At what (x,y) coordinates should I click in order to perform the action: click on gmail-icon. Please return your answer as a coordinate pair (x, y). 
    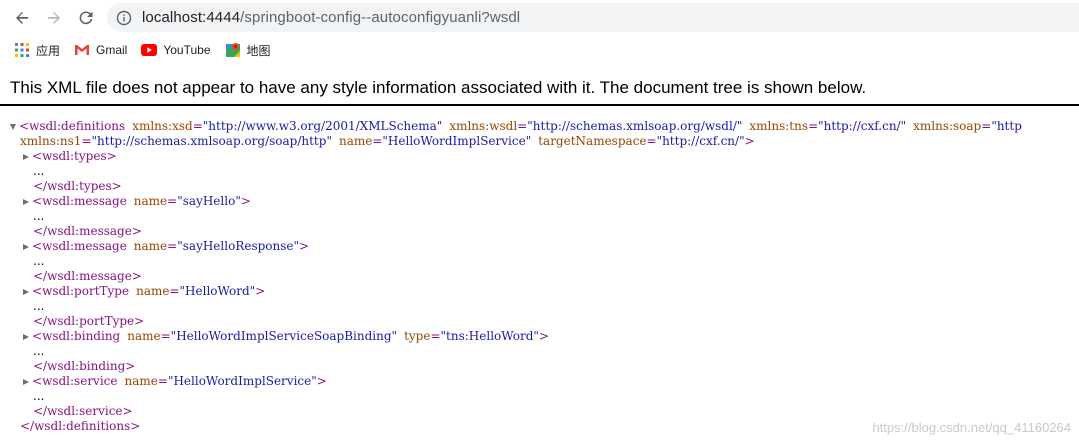
    Looking at the image, I should click on (82, 50).